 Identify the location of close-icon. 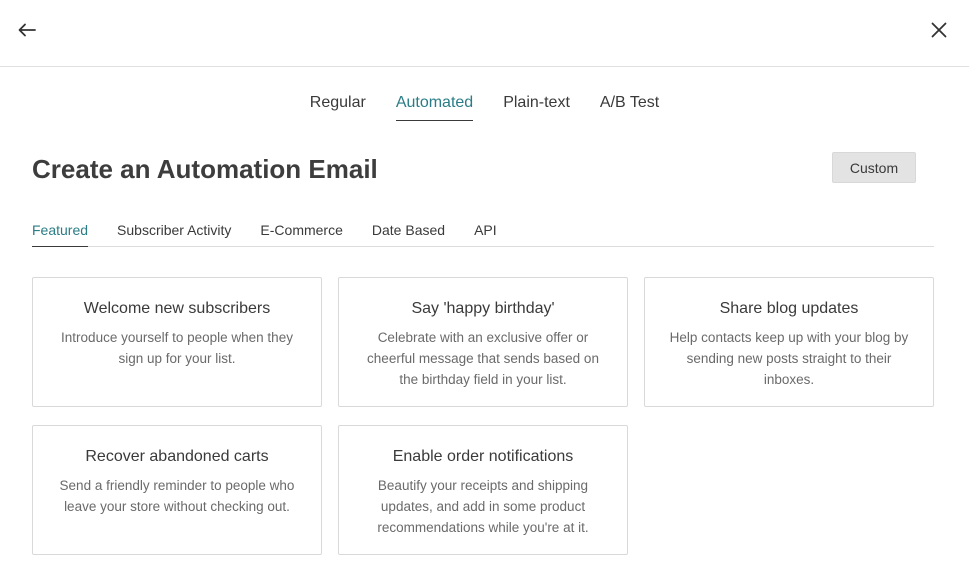
(939, 30).